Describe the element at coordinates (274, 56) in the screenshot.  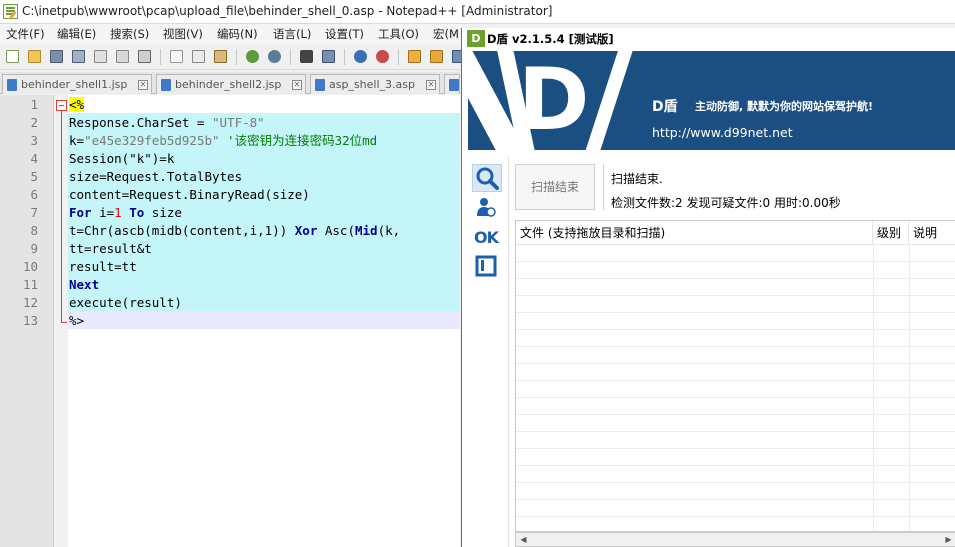
I see `redo-icon` at that location.